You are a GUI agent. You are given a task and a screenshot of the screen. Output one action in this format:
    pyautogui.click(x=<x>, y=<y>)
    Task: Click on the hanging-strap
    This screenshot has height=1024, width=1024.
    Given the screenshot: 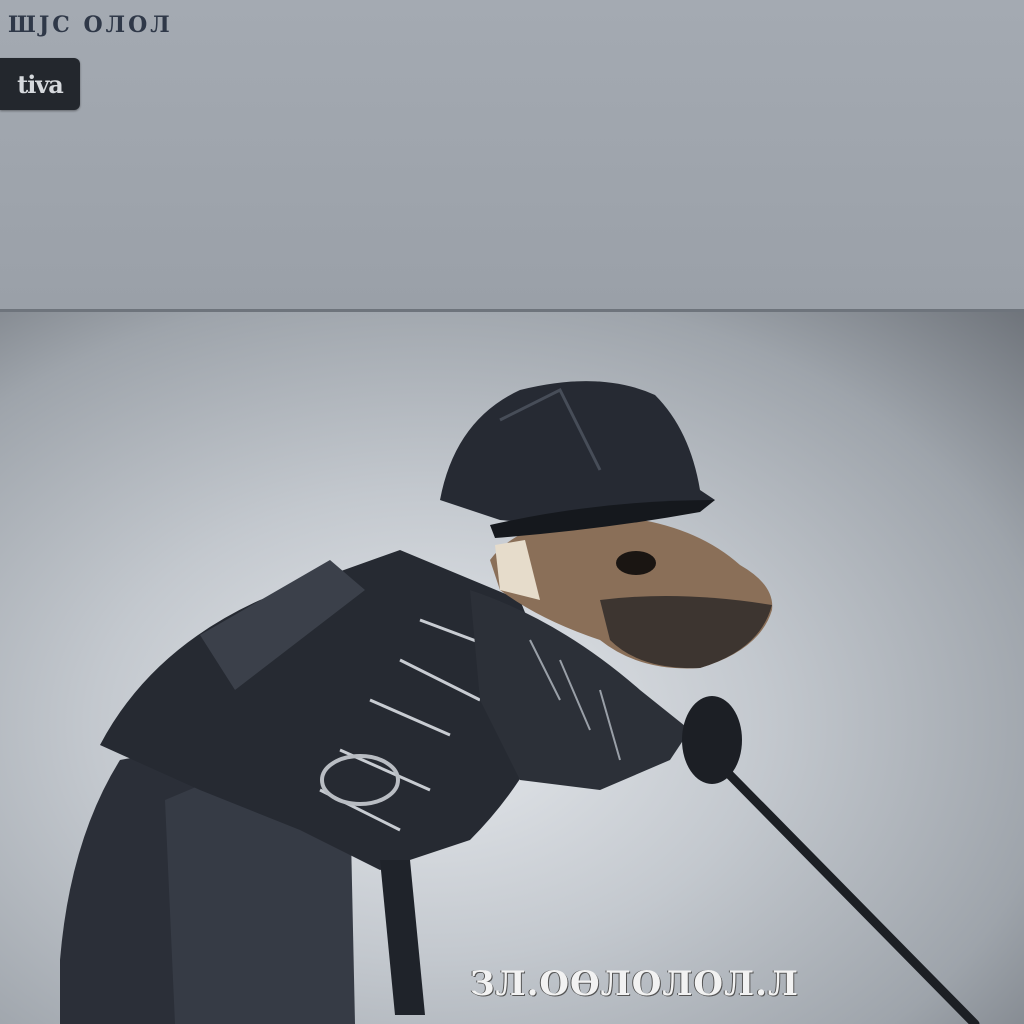 What is the action you would take?
    pyautogui.click(x=402, y=937)
    